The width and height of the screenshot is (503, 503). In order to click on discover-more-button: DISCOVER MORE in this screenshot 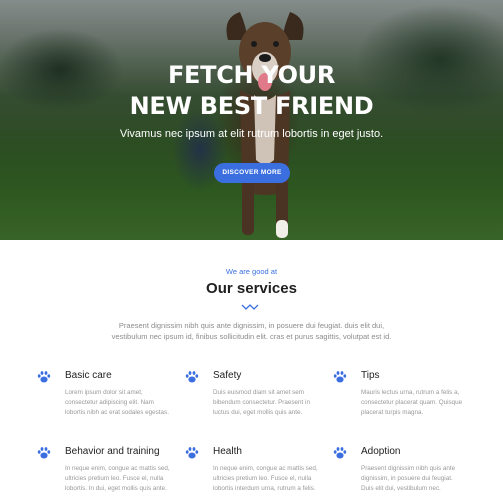, I will do `click(252, 173)`.